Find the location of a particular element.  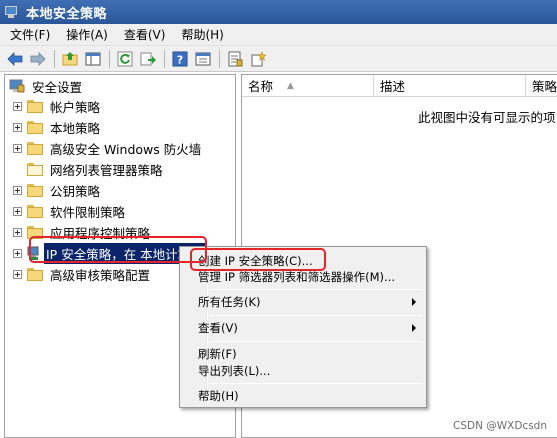

tree-label: 公钥策略 is located at coordinates (75, 191).